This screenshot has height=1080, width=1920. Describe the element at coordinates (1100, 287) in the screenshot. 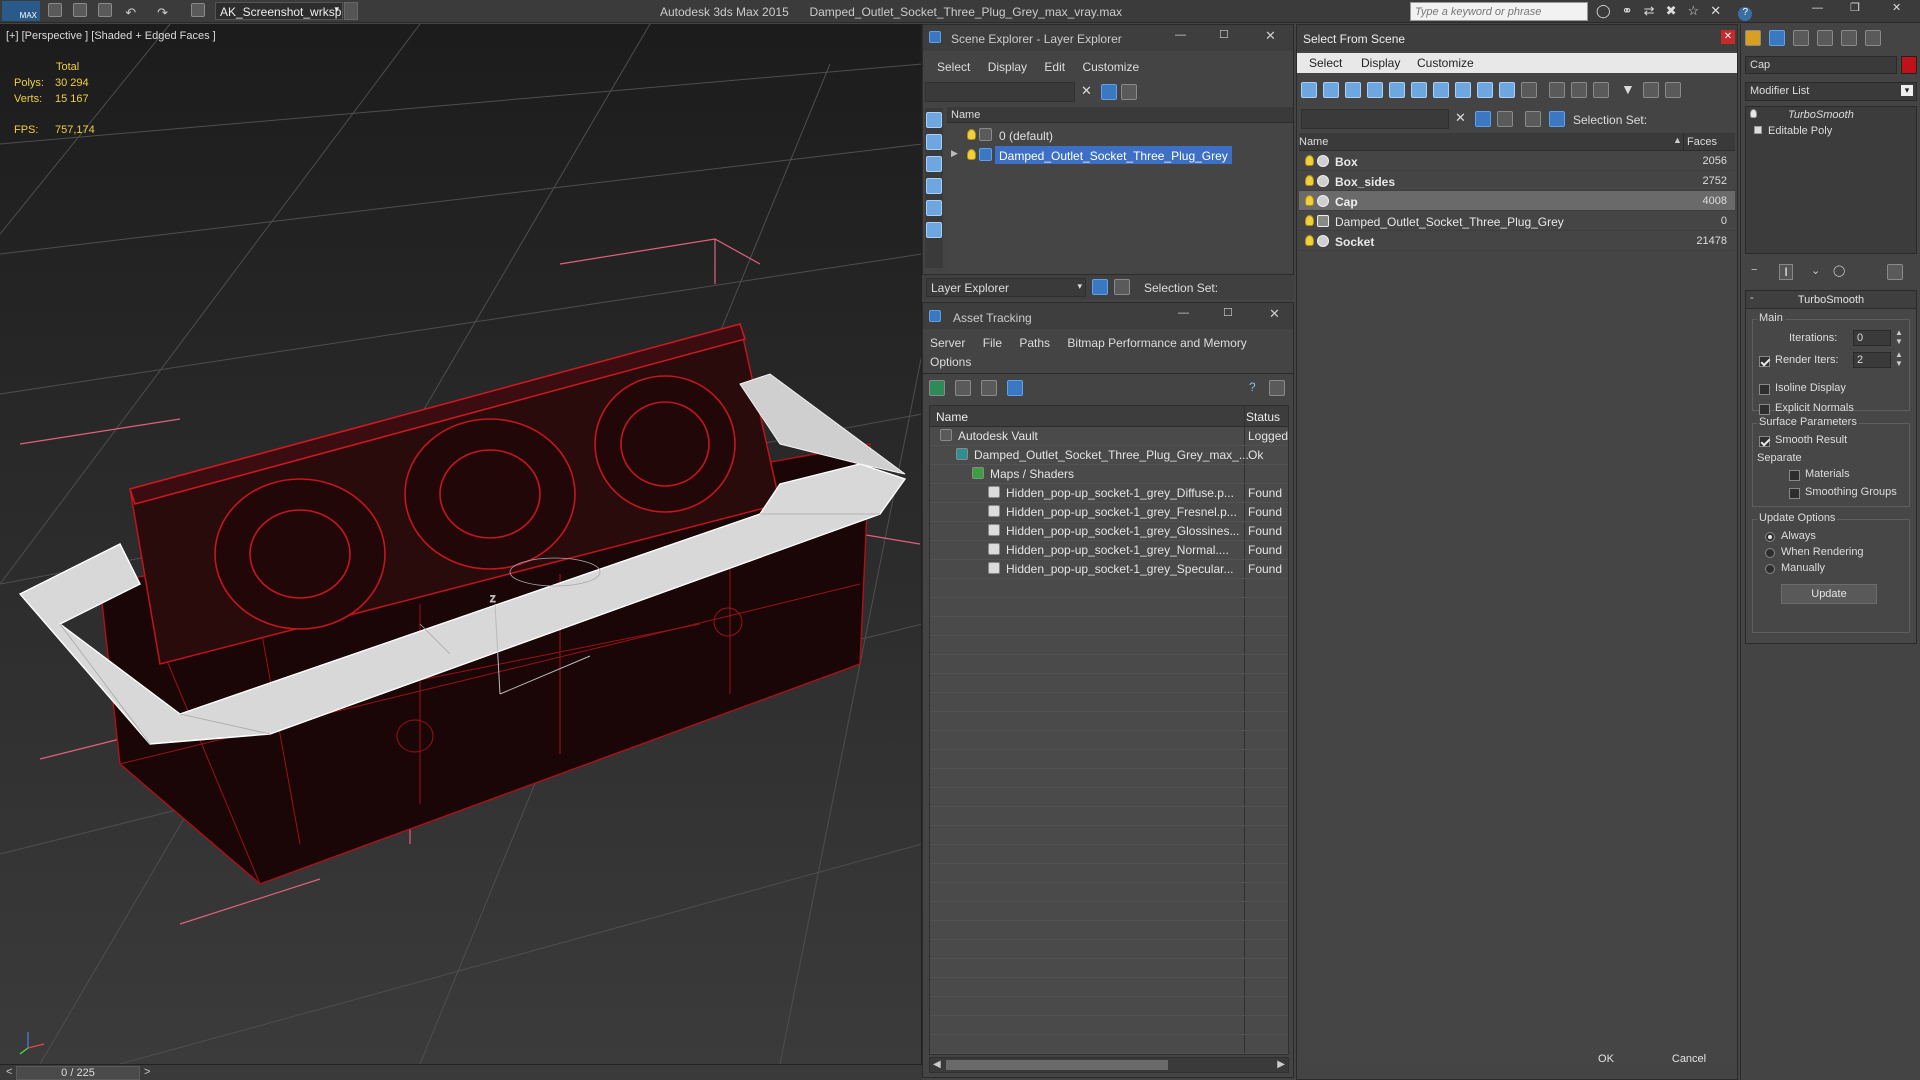

I see `layer-explorer-toggle-icon` at that location.